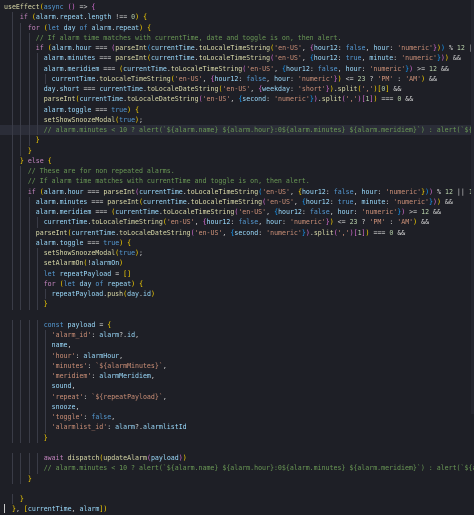  What do you see at coordinates (237, 355) in the screenshot?
I see `code-line: 'hour': alarmHour,` at bounding box center [237, 355].